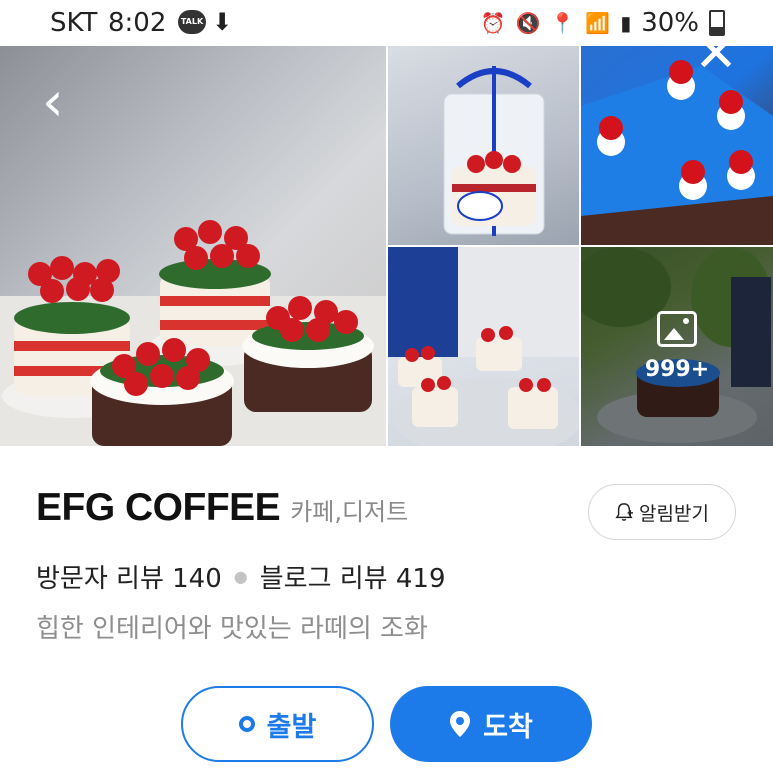 Image resolution: width=773 pixels, height=773 pixels. I want to click on back-icon: ‹, so click(62, 104).